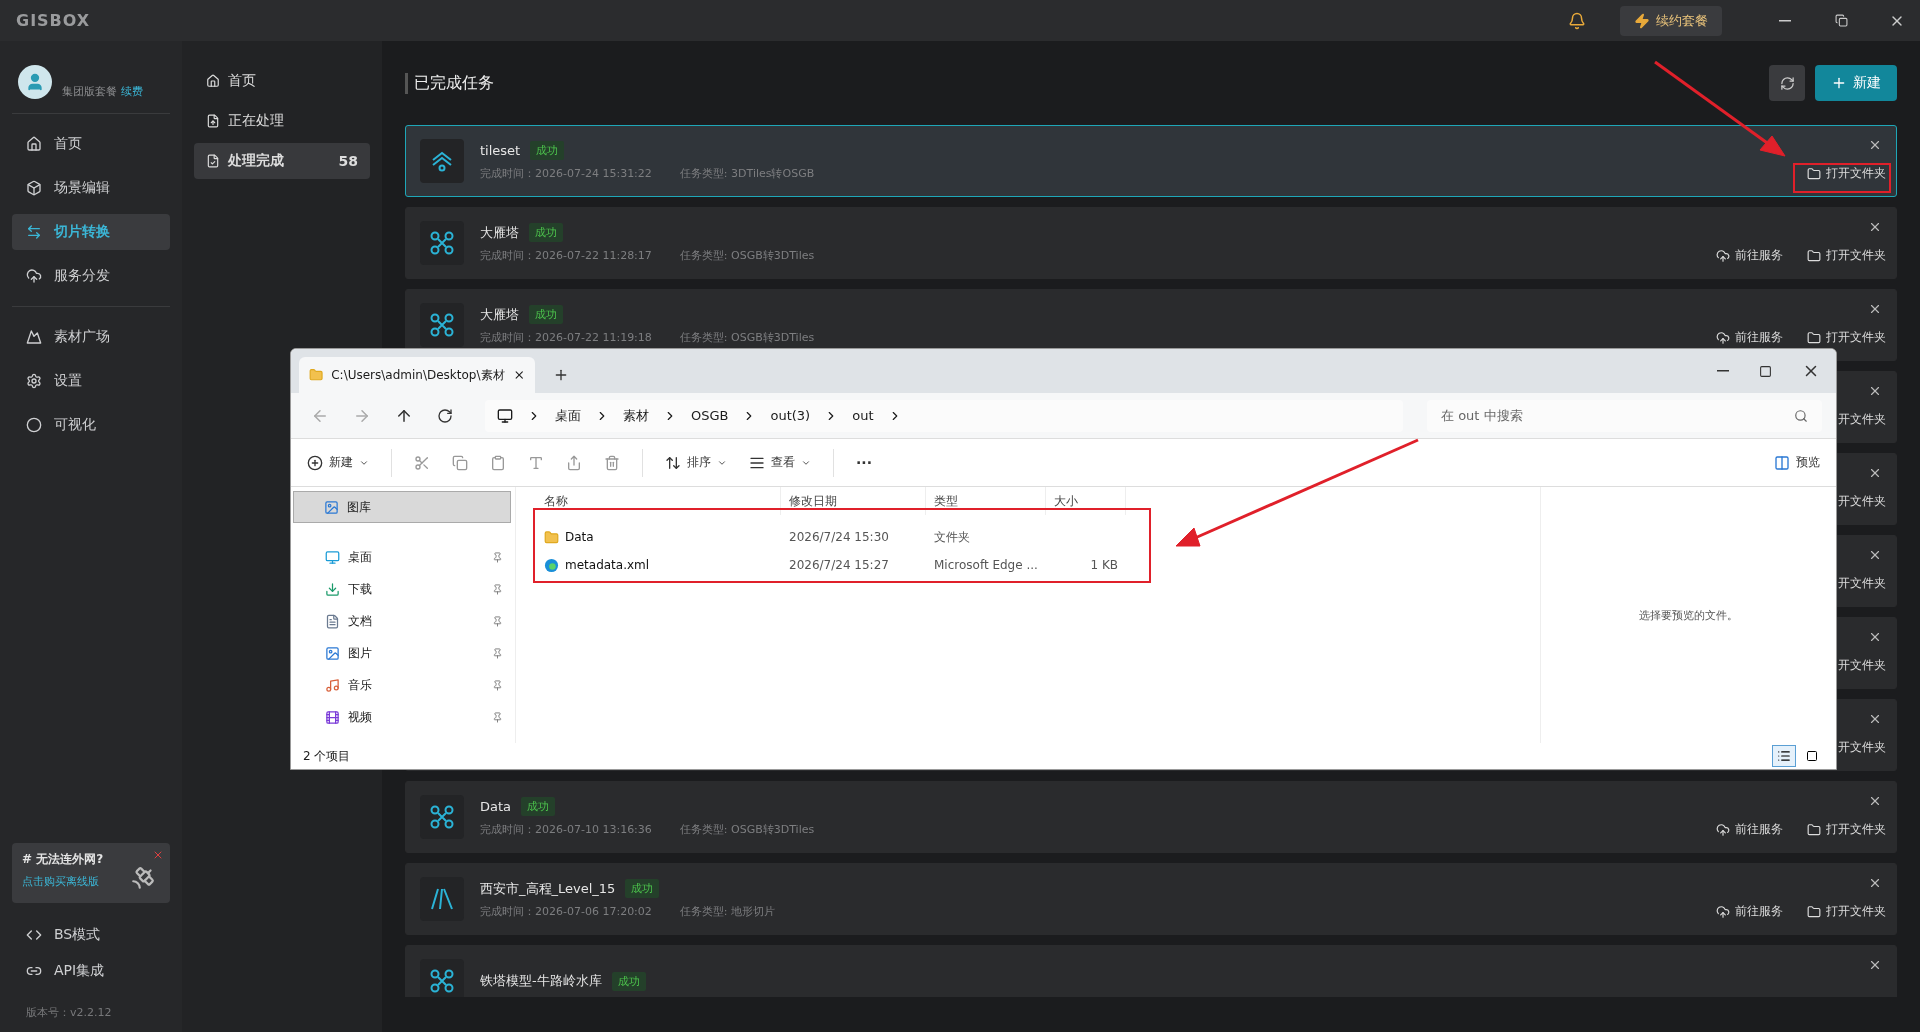 The image size is (1920, 1032). I want to click on breadcrumb-item: out(3), so click(790, 415).